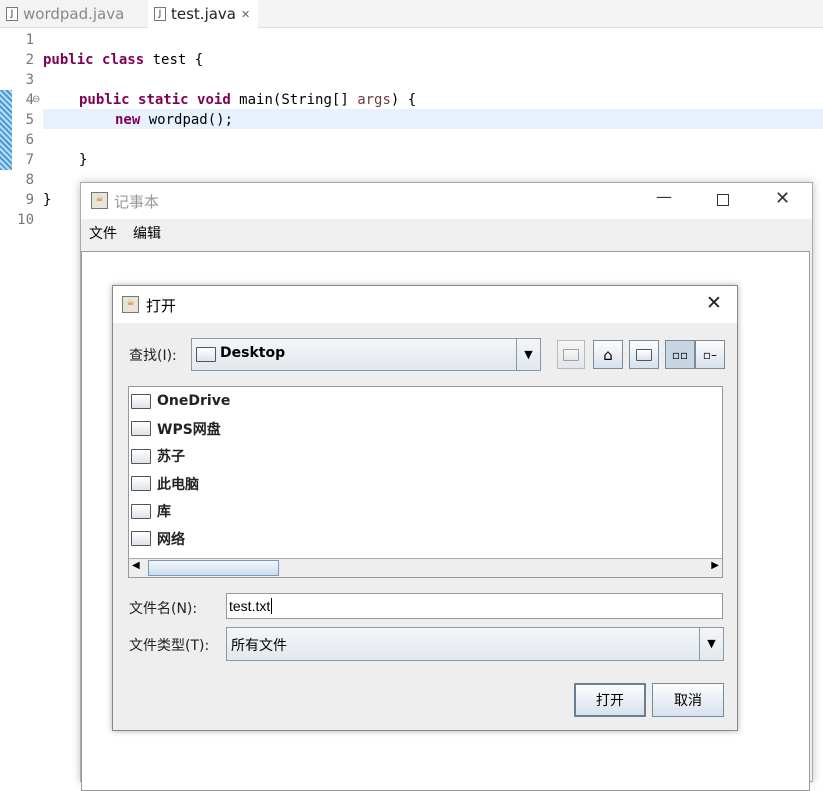 The width and height of the screenshot is (823, 791). Describe the element at coordinates (125, 233) in the screenshot. I see `notepad-menu-bar: 文件 编辑` at that location.